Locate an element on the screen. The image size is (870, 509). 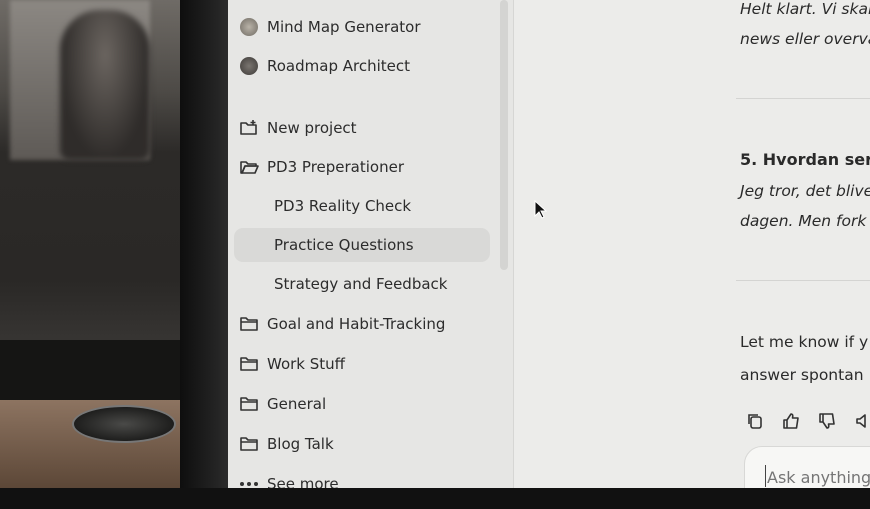
copy-icon is located at coordinates (755, 421).